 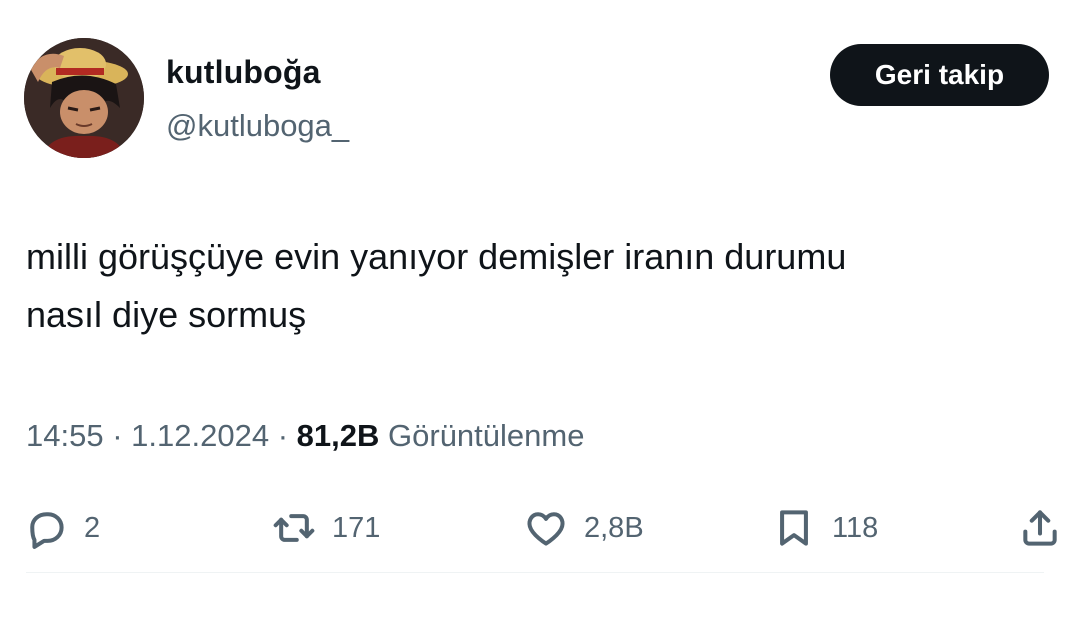 I want to click on tweet-date: 1.12.2024, so click(x=200, y=435).